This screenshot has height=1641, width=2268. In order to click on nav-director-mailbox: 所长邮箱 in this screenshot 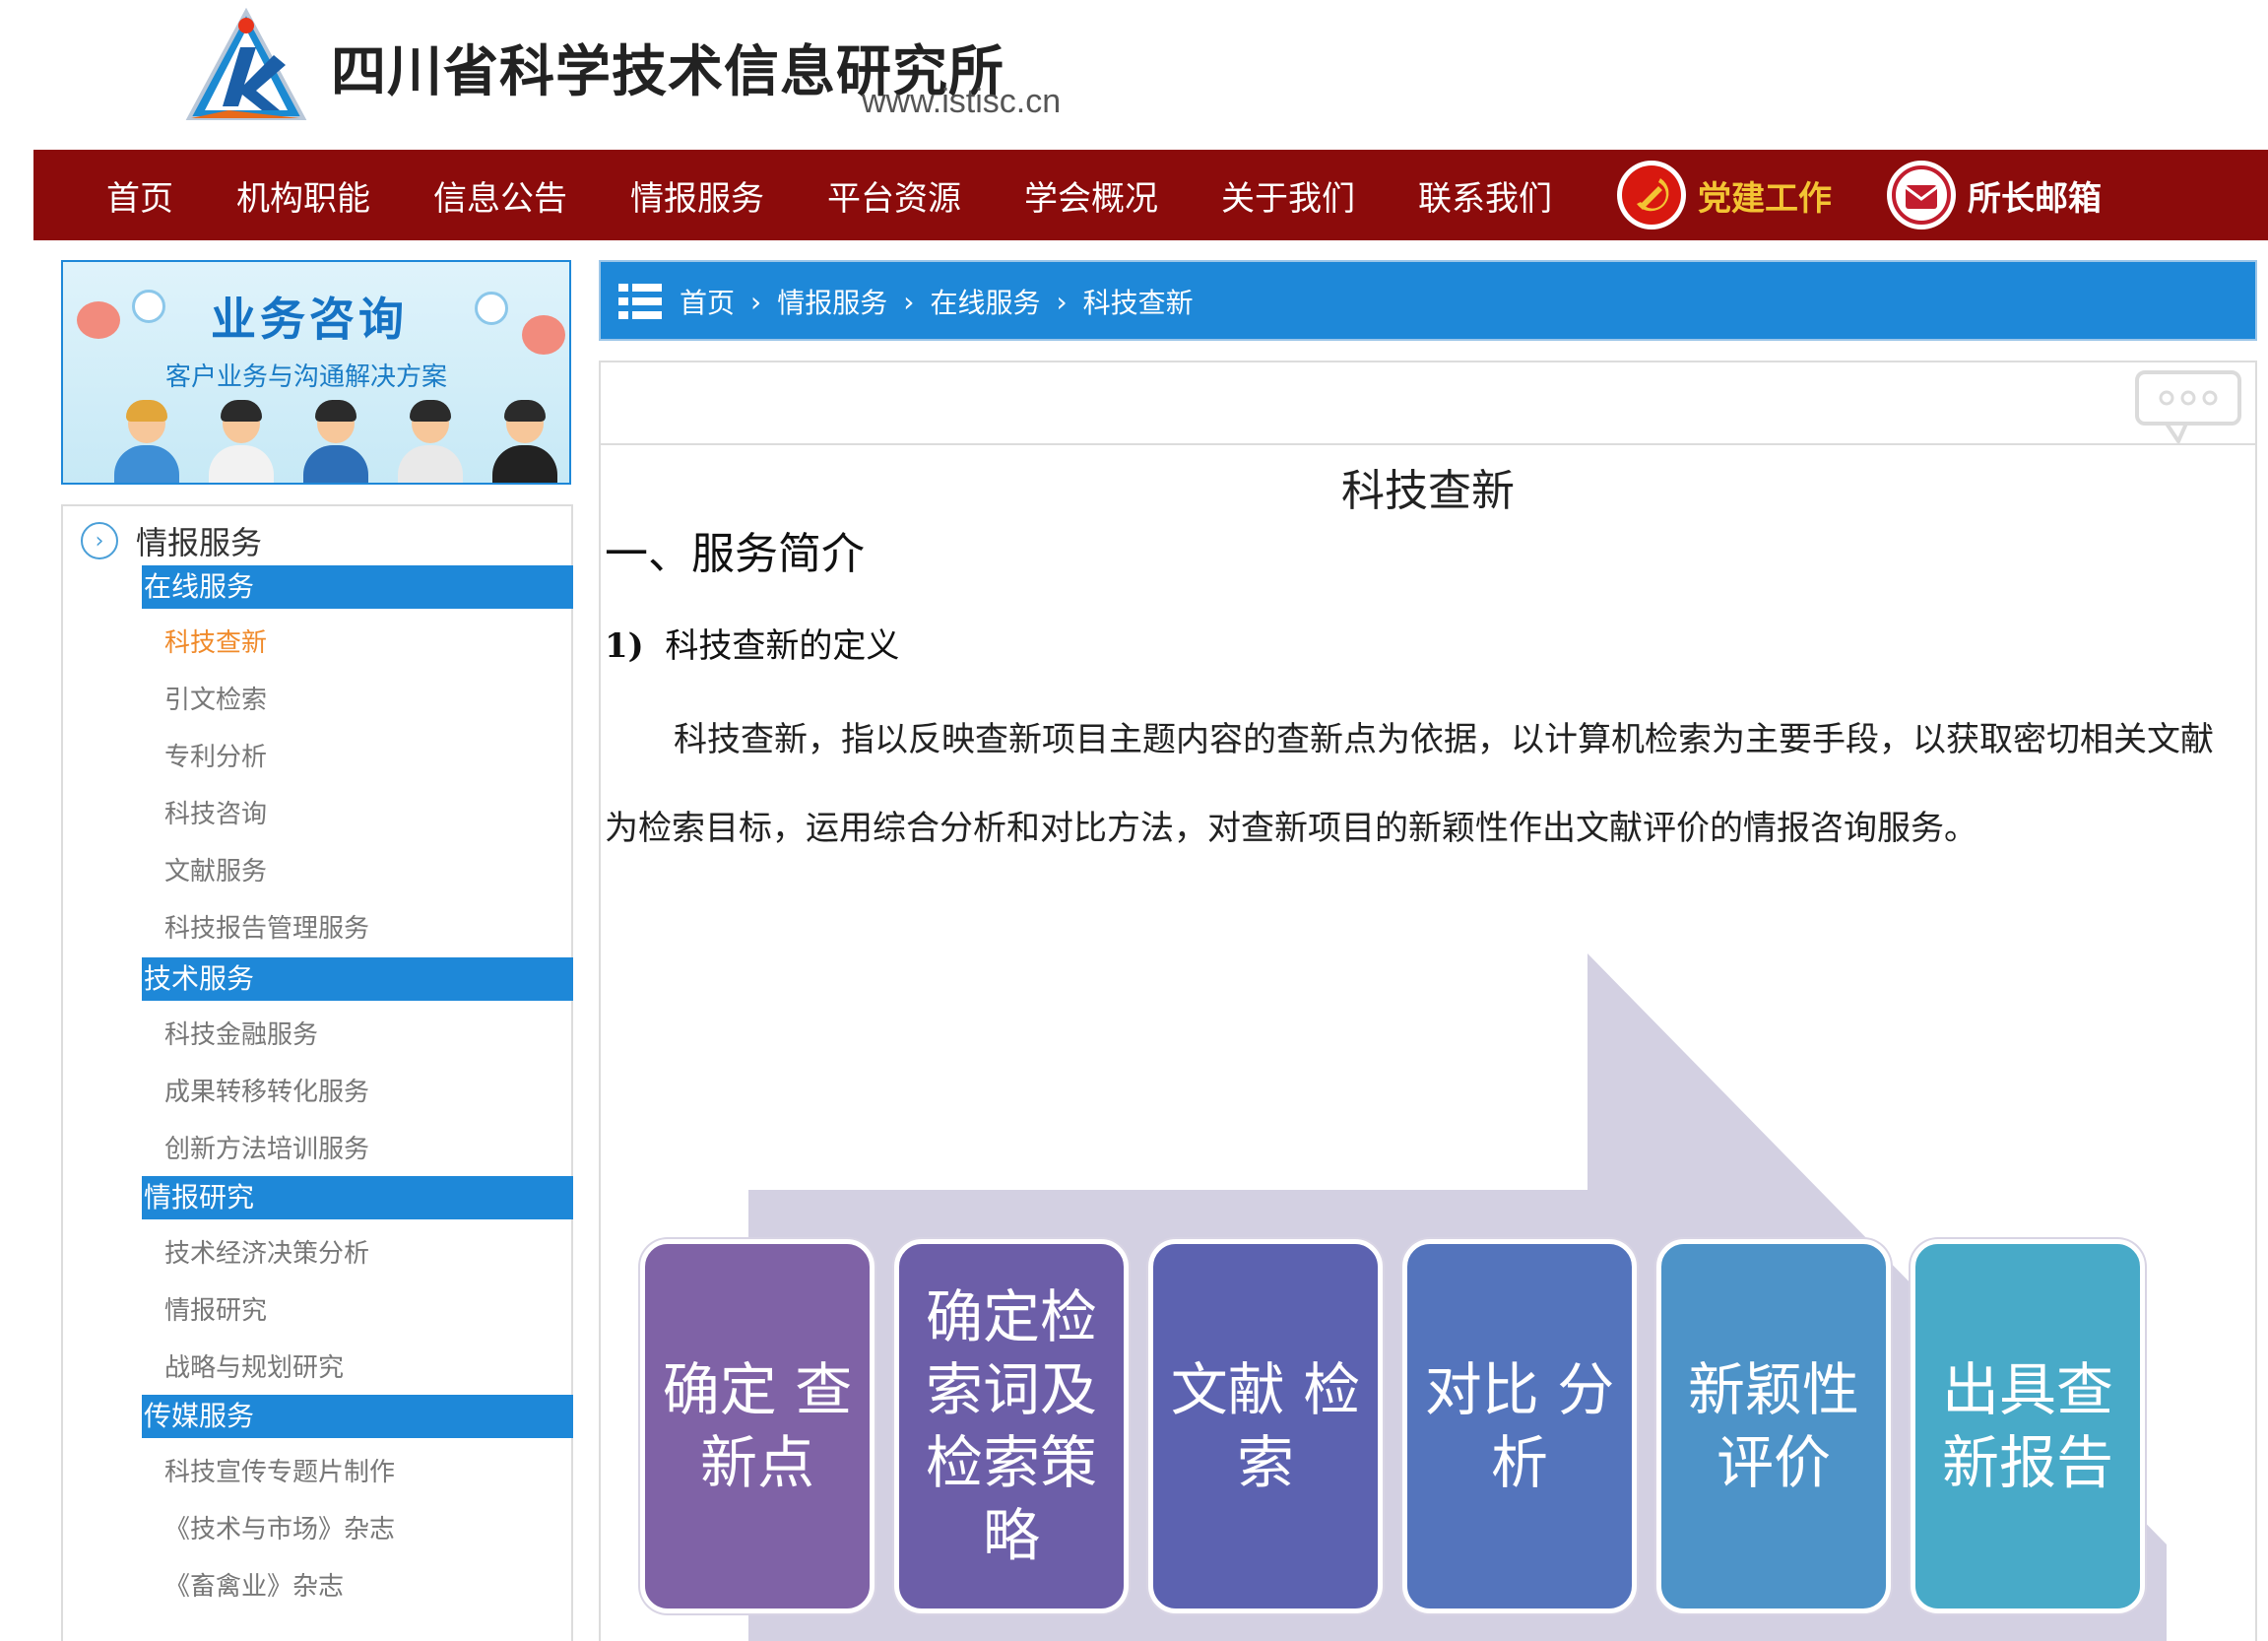, I will do `click(1995, 195)`.